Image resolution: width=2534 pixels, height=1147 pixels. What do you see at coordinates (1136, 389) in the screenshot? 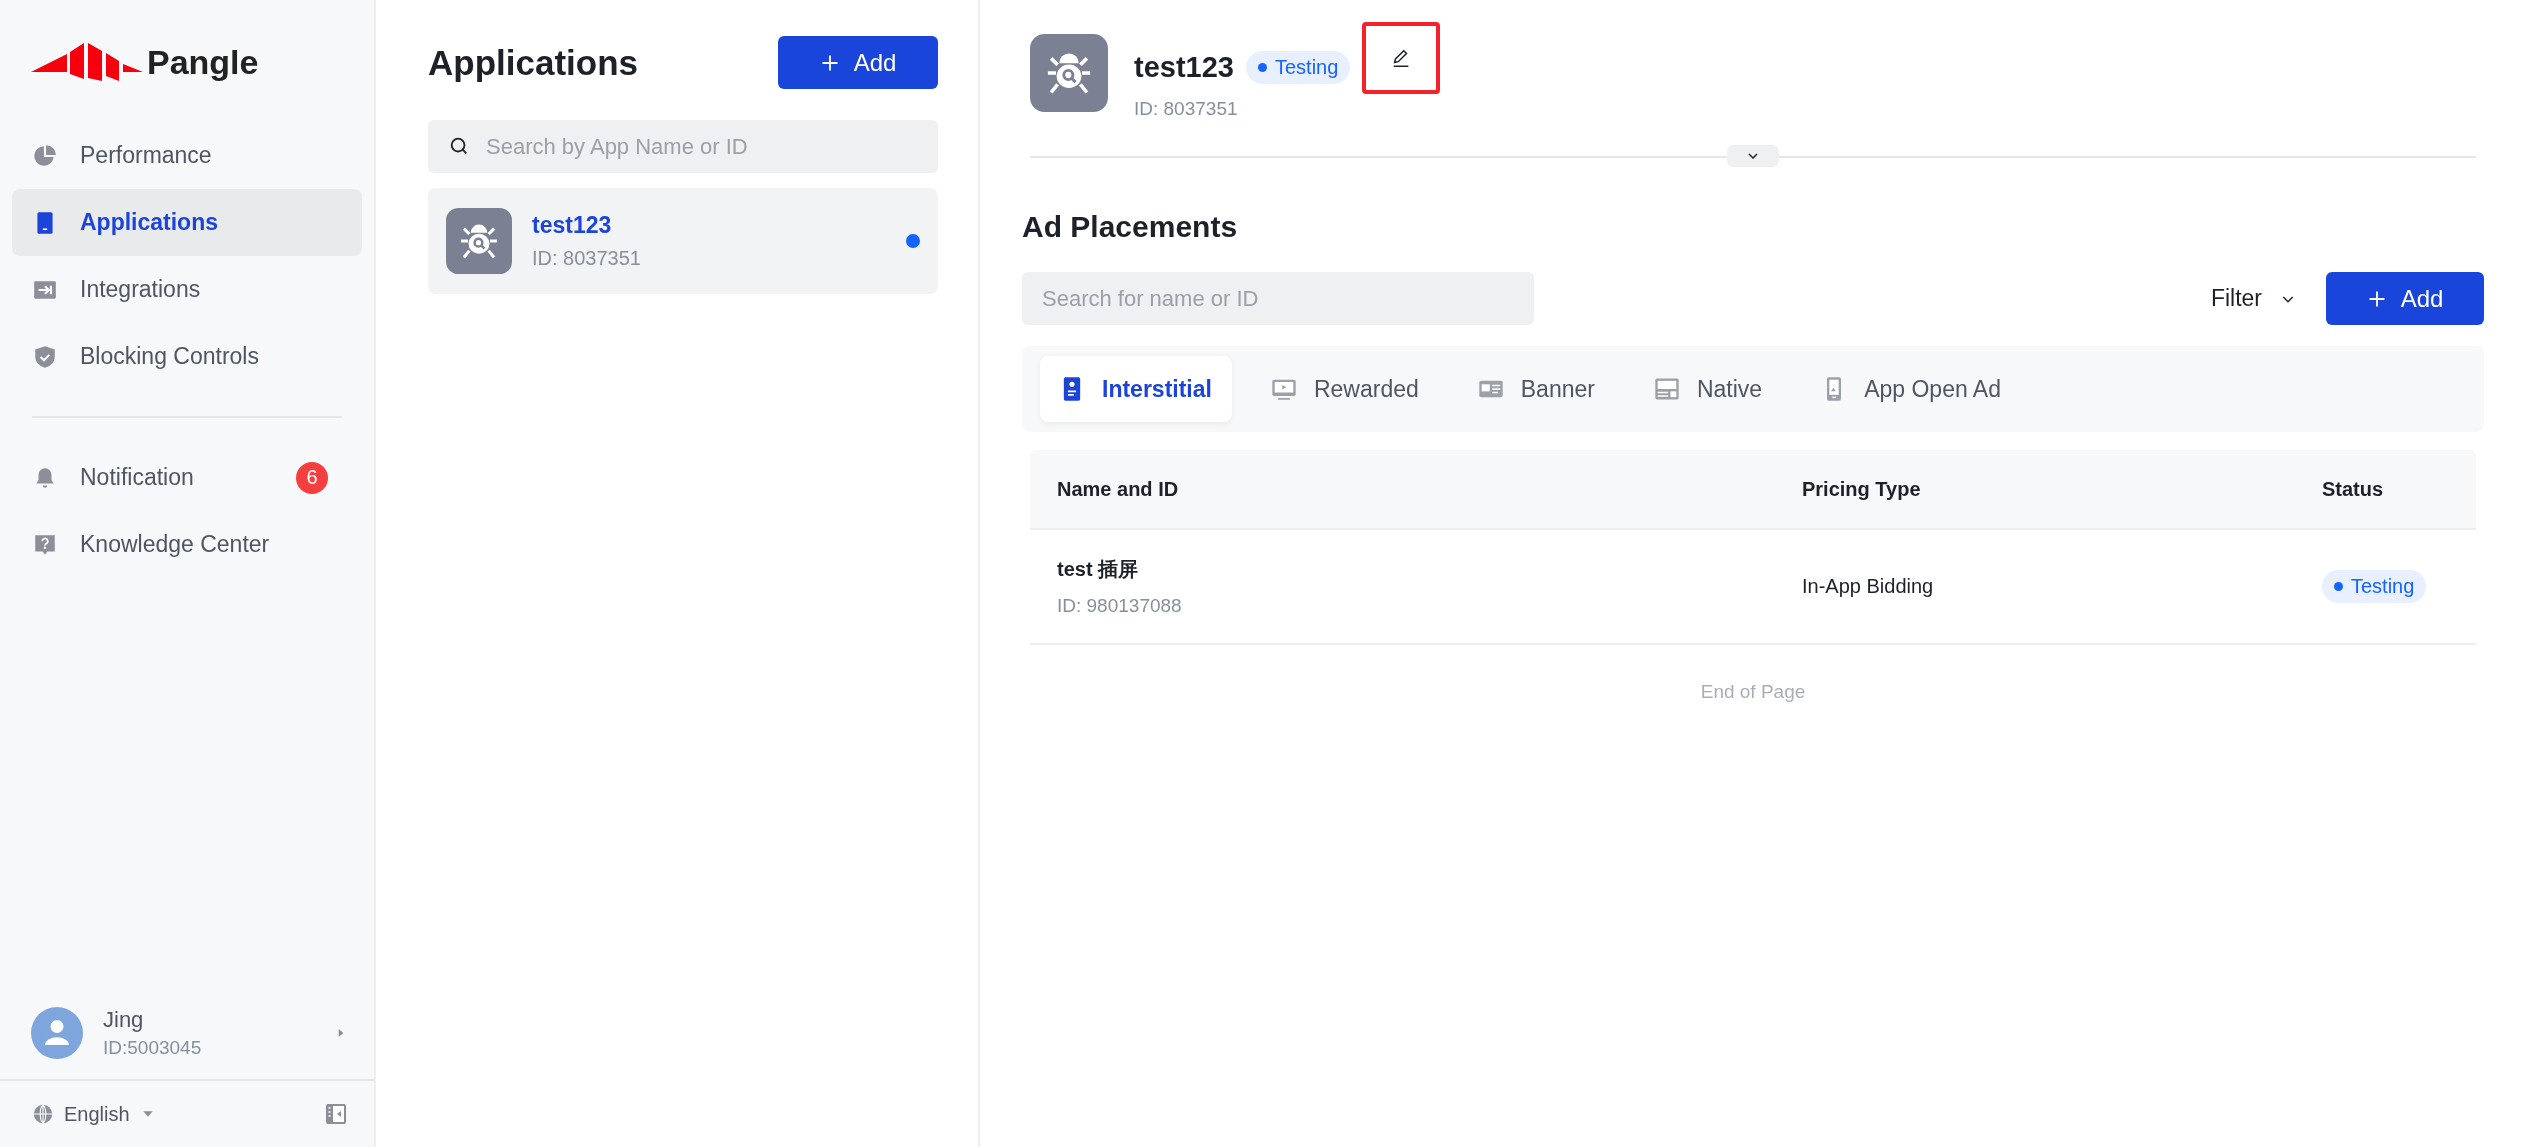
I see `tab: Interstitial` at bounding box center [1136, 389].